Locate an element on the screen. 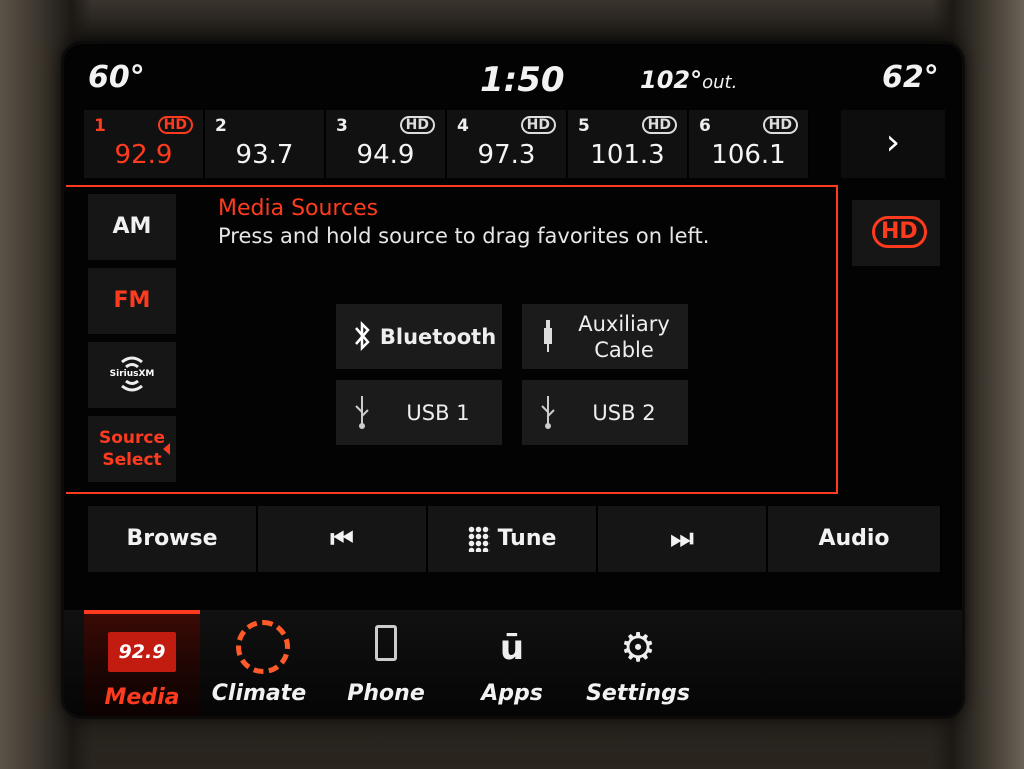  usb2-label: USB 2 is located at coordinates (624, 412).